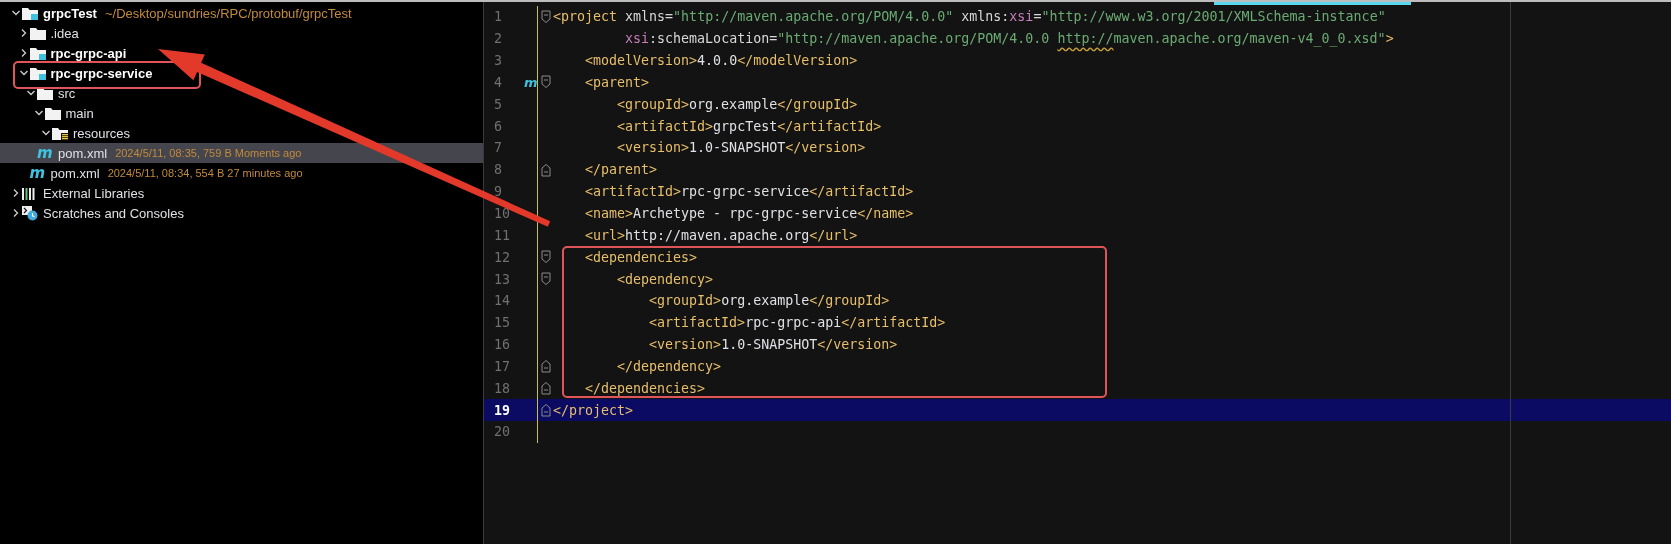 This screenshot has width=1671, height=544. What do you see at coordinates (502, 366) in the screenshot?
I see `line-number: 17` at bounding box center [502, 366].